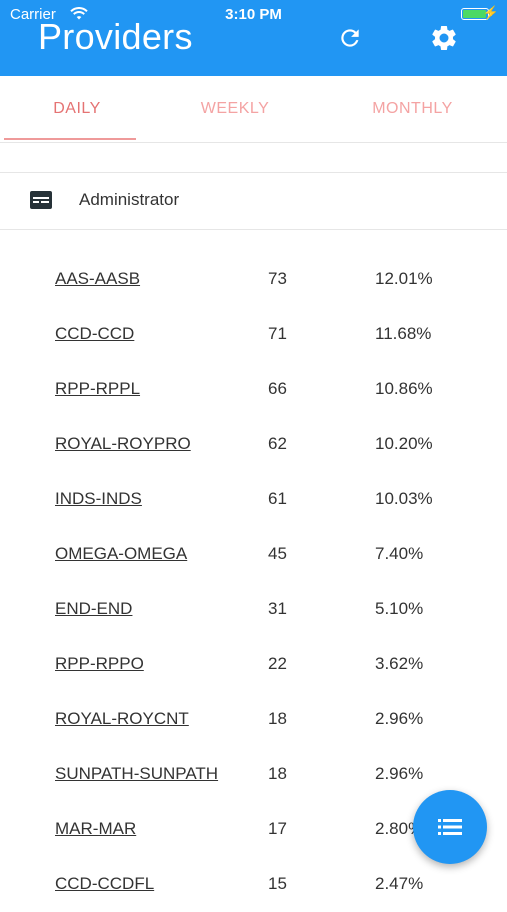  What do you see at coordinates (136, 774) in the screenshot?
I see `provider-name-link: SUNPATH-SUNPATH` at bounding box center [136, 774].